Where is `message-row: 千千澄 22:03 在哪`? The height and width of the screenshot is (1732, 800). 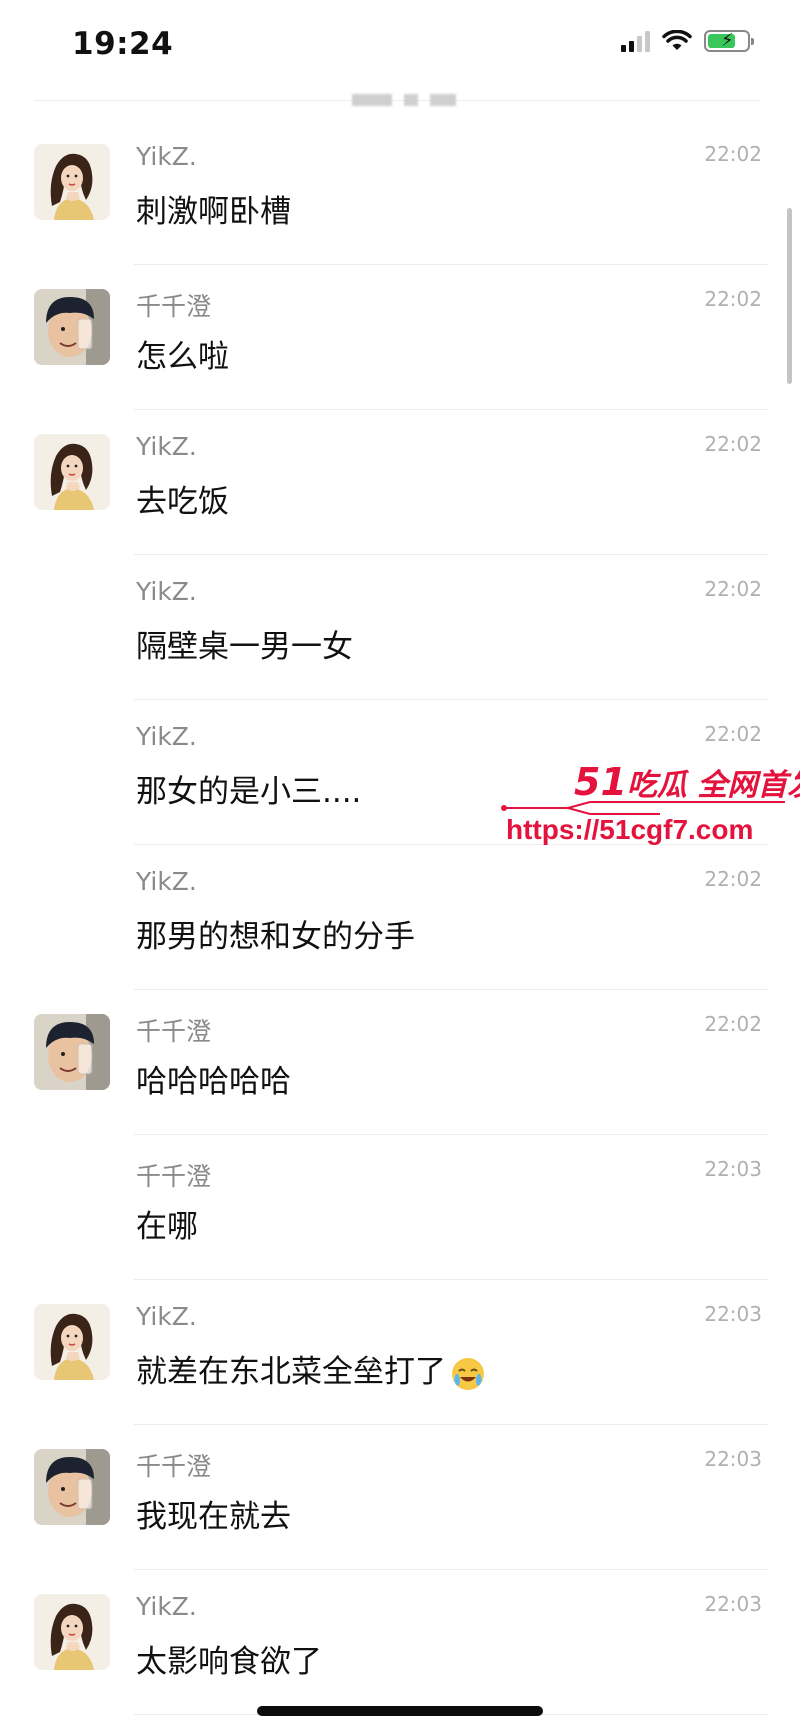
message-row: 千千澄 22:03 在哪 is located at coordinates (400, 1207).